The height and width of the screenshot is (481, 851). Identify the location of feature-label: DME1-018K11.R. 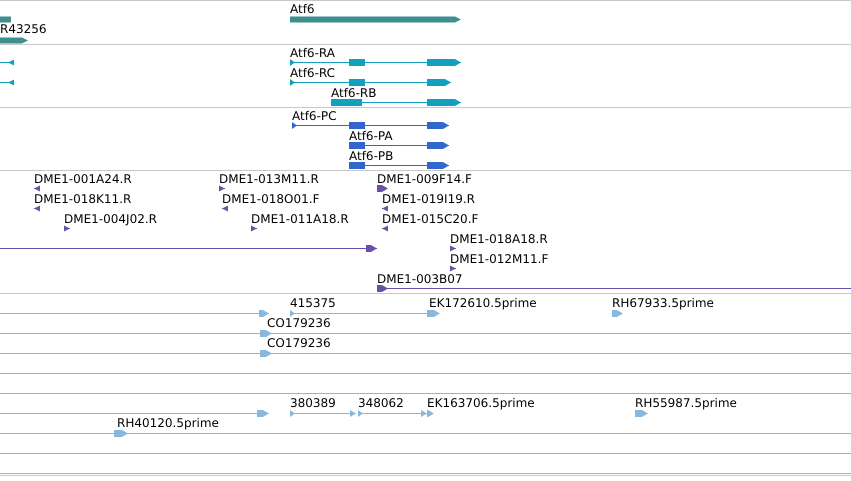
(83, 199).